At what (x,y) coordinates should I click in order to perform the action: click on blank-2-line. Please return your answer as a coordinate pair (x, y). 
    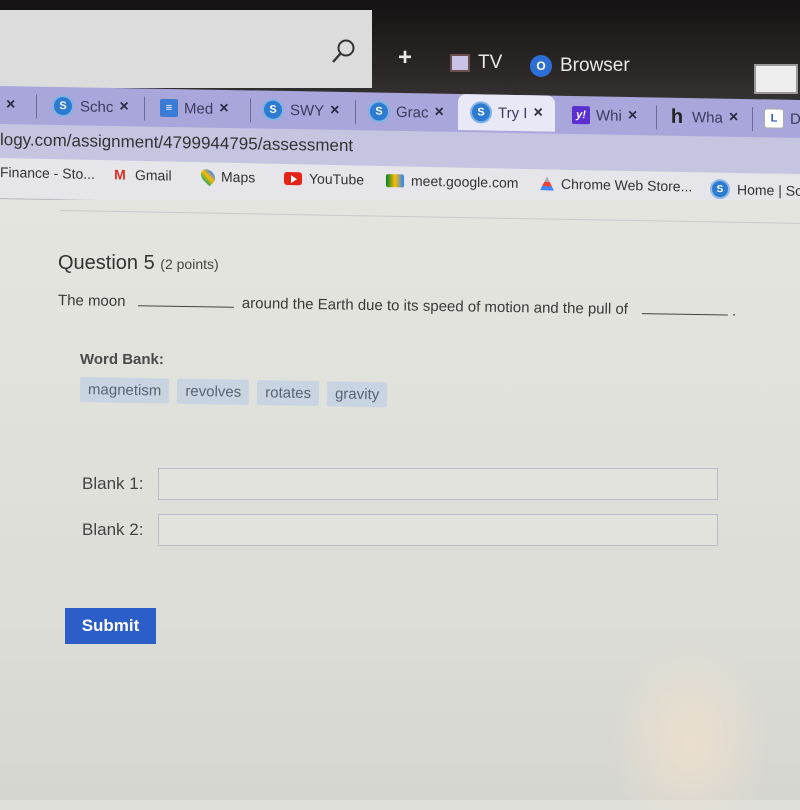
    Looking at the image, I should click on (685, 314).